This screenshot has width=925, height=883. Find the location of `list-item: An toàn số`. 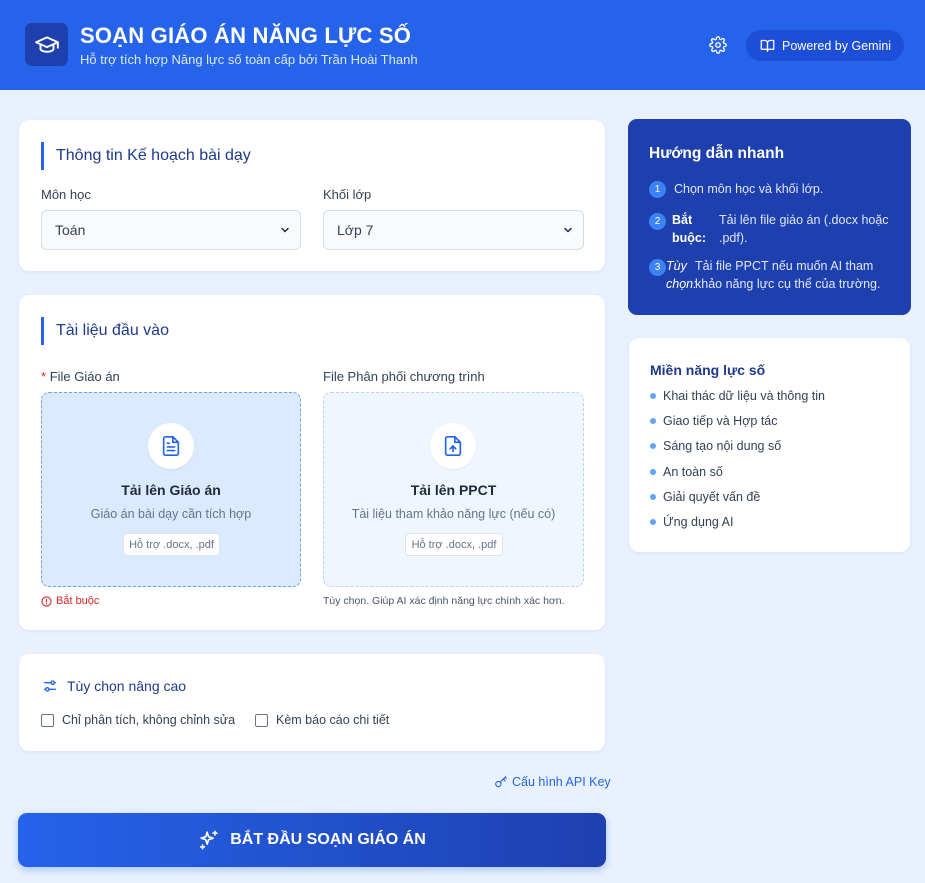

list-item: An toàn số is located at coordinates (686, 472).